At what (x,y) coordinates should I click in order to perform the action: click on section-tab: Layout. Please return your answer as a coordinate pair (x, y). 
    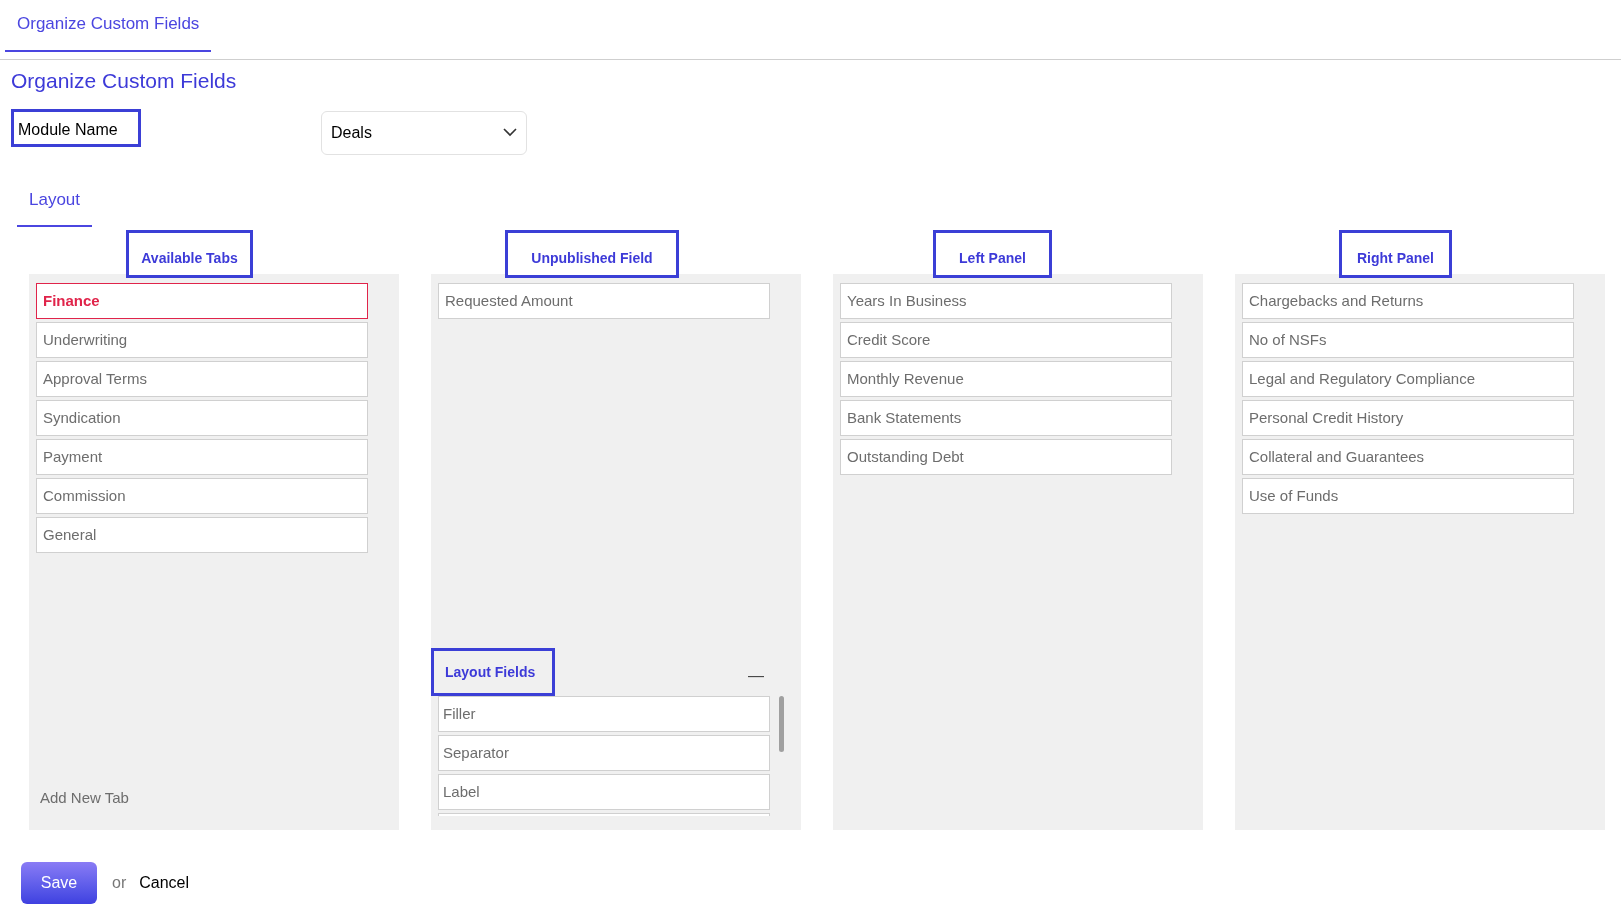
    Looking at the image, I should click on (55, 206).